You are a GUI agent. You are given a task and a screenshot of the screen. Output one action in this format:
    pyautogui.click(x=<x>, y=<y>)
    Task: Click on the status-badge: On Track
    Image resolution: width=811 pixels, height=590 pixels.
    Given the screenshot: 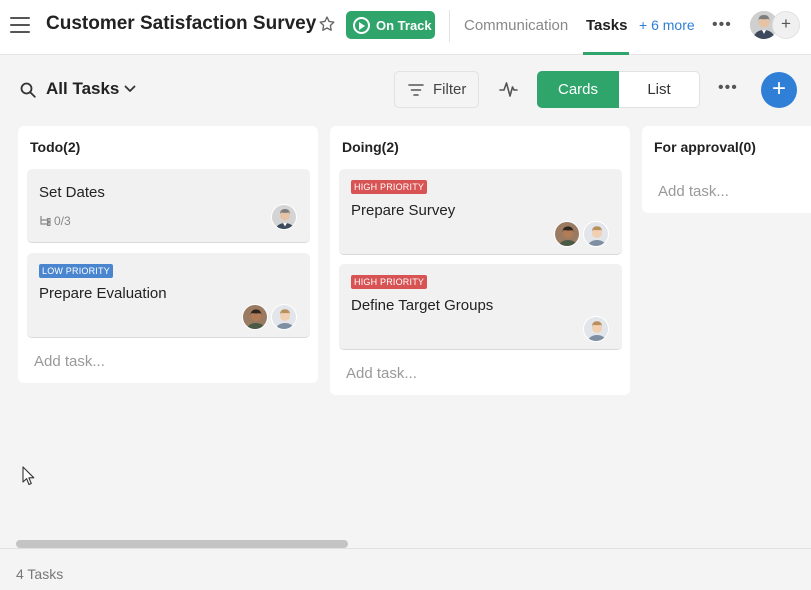 What is the action you would take?
    pyautogui.click(x=390, y=25)
    